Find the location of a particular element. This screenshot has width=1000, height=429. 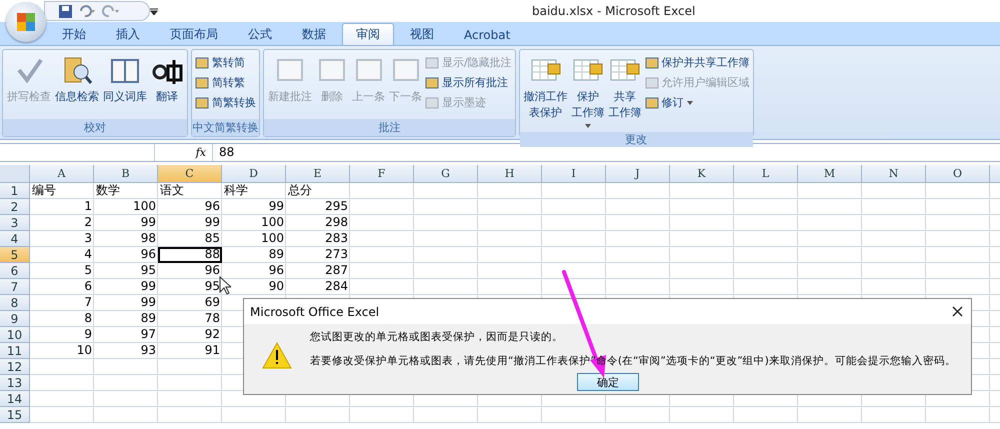

cell-value: 2 is located at coordinates (88, 222).